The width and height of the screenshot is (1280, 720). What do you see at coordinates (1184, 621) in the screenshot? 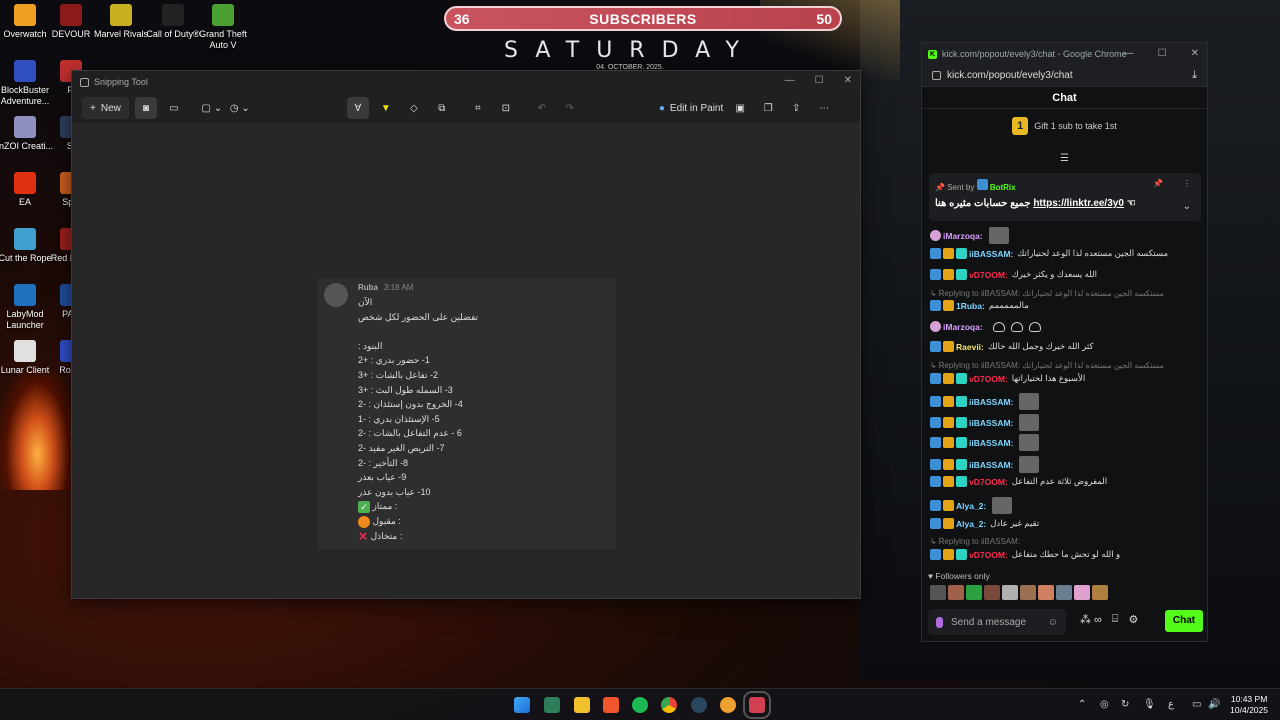
I see `chat-send-button: Chat` at bounding box center [1184, 621].